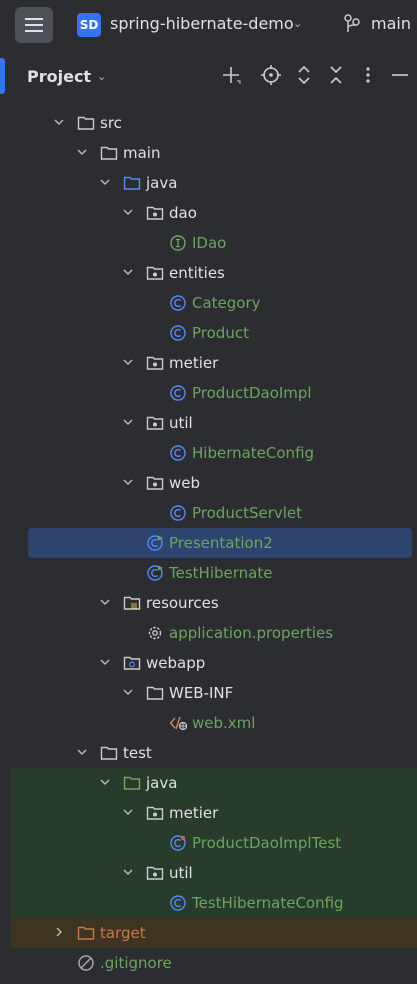  Describe the element at coordinates (132, 603) in the screenshot. I see `resources-folder-icon` at that location.